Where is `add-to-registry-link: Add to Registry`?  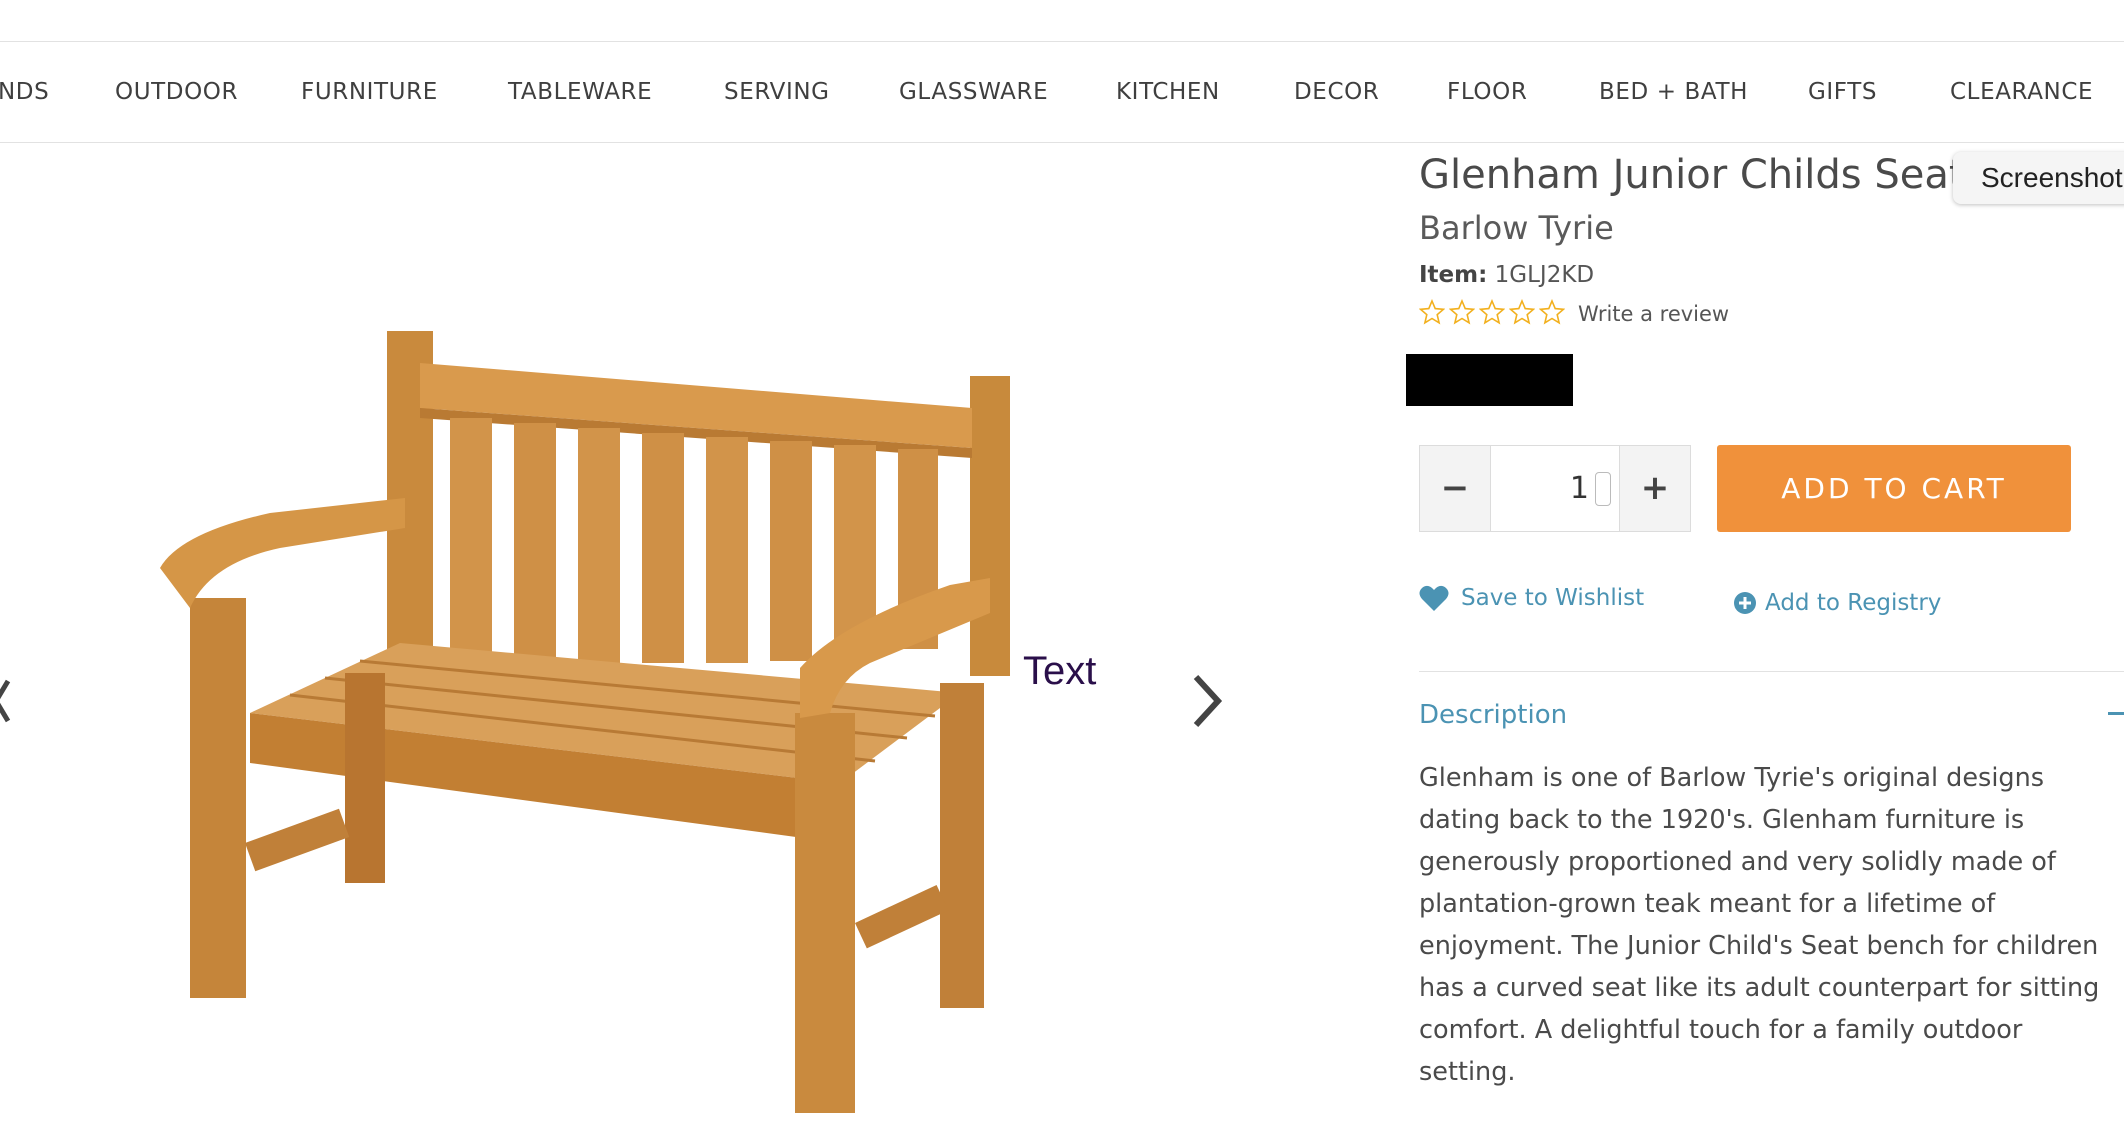
add-to-registry-link: Add to Registry is located at coordinates (1837, 603).